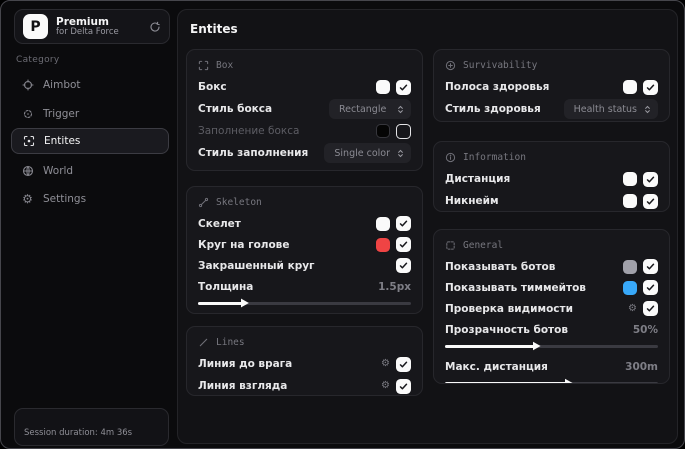  I want to click on sidebar-item-aimbot: Aimbot, so click(90, 85).